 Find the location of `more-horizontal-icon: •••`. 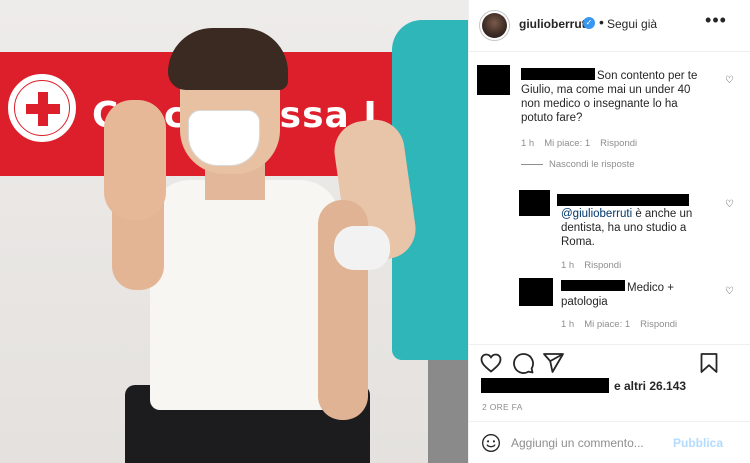

more-horizontal-icon: ••• is located at coordinates (716, 24).